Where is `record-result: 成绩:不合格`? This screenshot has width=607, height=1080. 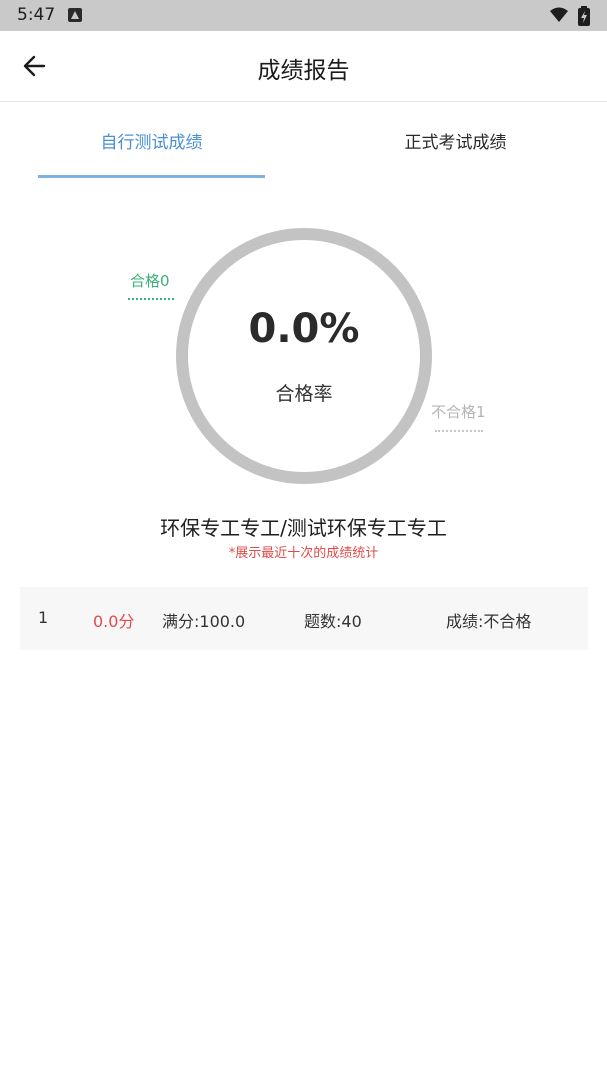
record-result: 成绩:不合格 is located at coordinates (489, 621).